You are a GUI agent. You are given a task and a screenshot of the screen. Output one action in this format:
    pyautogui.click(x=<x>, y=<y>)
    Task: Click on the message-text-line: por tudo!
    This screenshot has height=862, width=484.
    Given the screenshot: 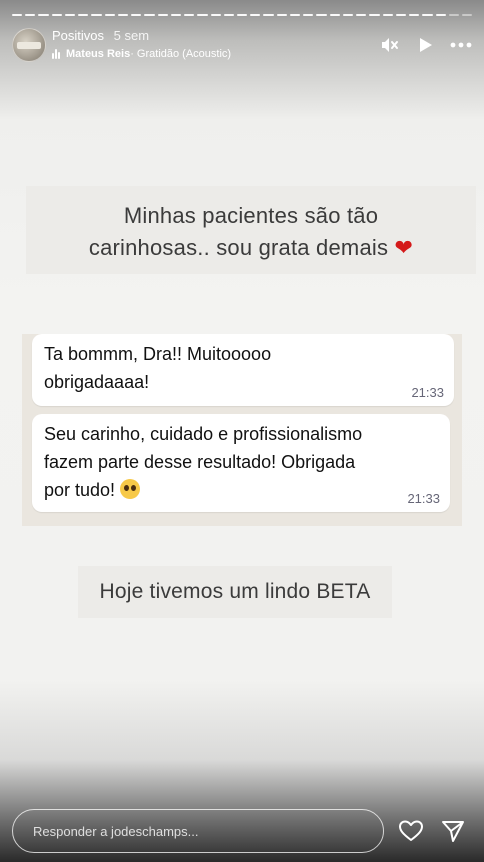 What is the action you would take?
    pyautogui.click(x=82, y=490)
    